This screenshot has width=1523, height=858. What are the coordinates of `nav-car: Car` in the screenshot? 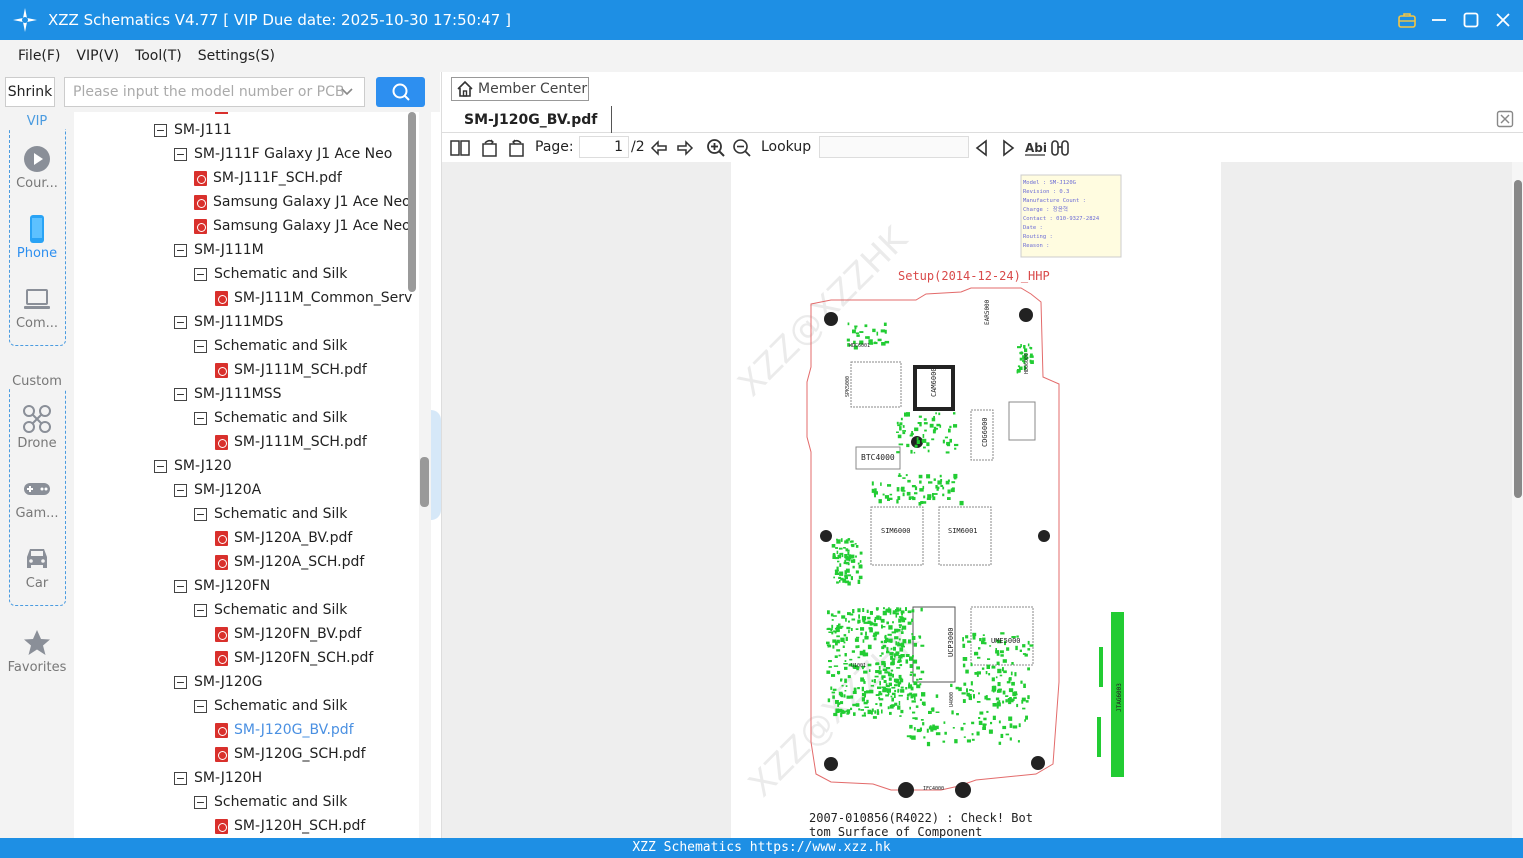 It's located at (37, 567).